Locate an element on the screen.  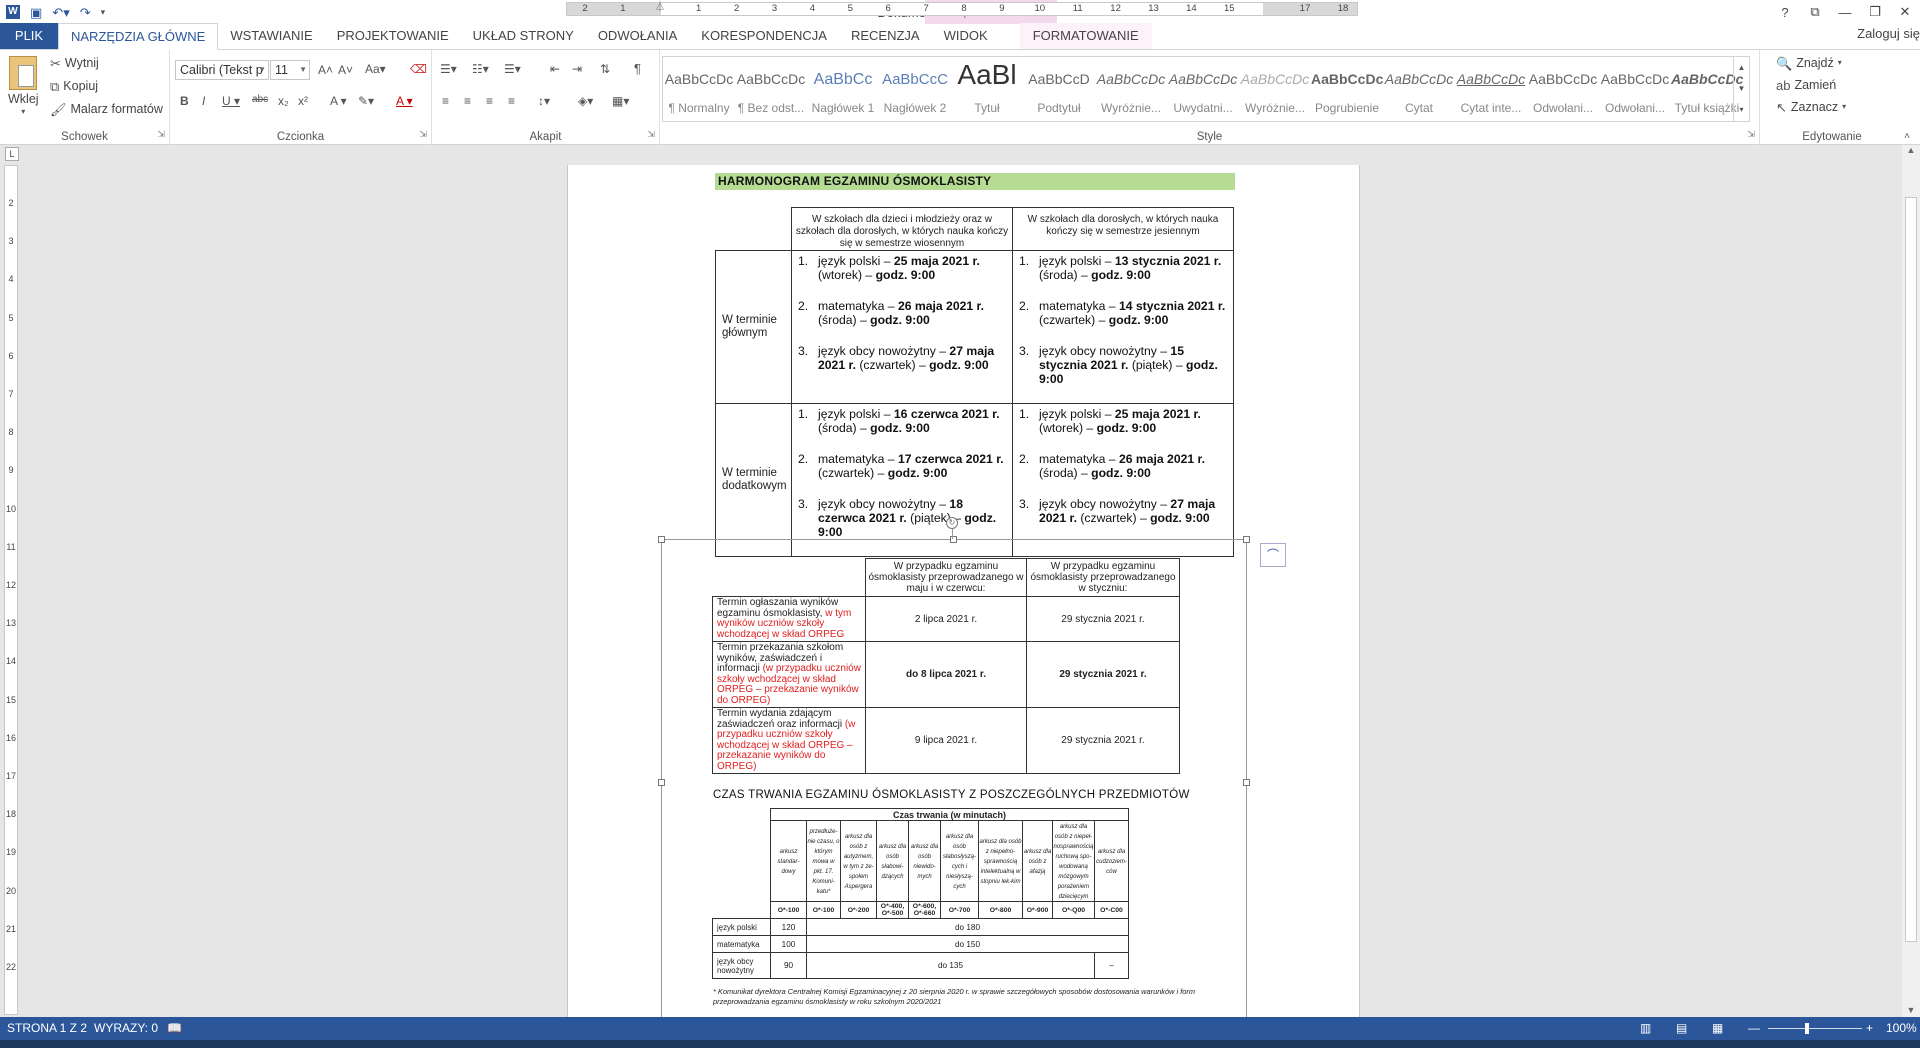
bold-icon: B is located at coordinates (184, 101).